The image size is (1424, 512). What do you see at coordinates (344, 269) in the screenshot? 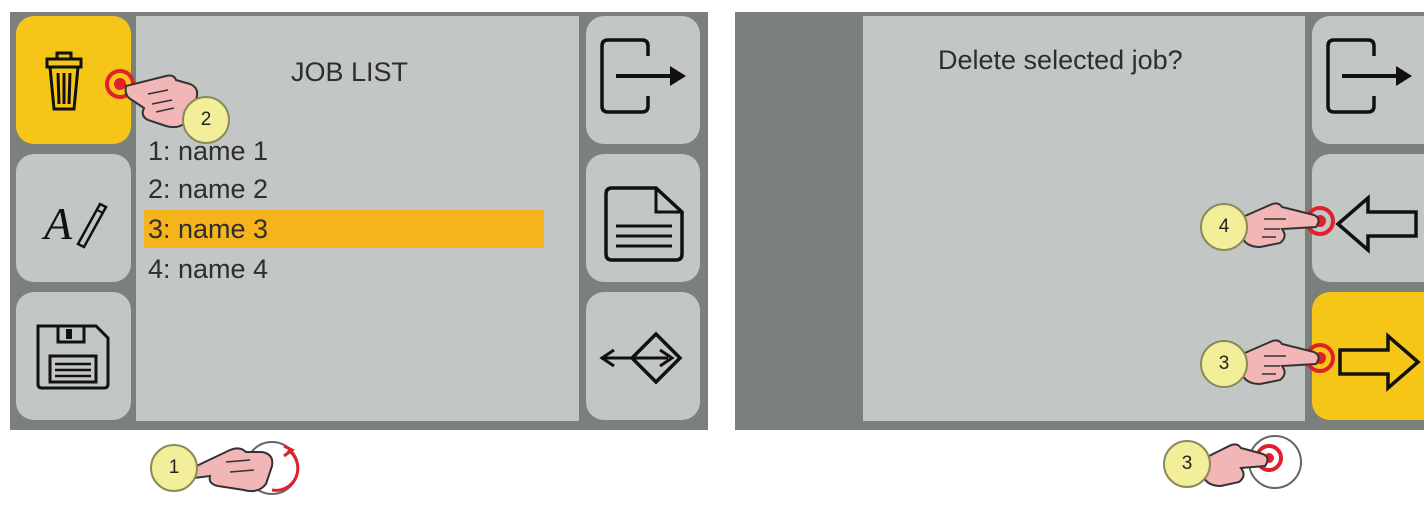
I see `job-list-item: 4: name 4` at bounding box center [344, 269].